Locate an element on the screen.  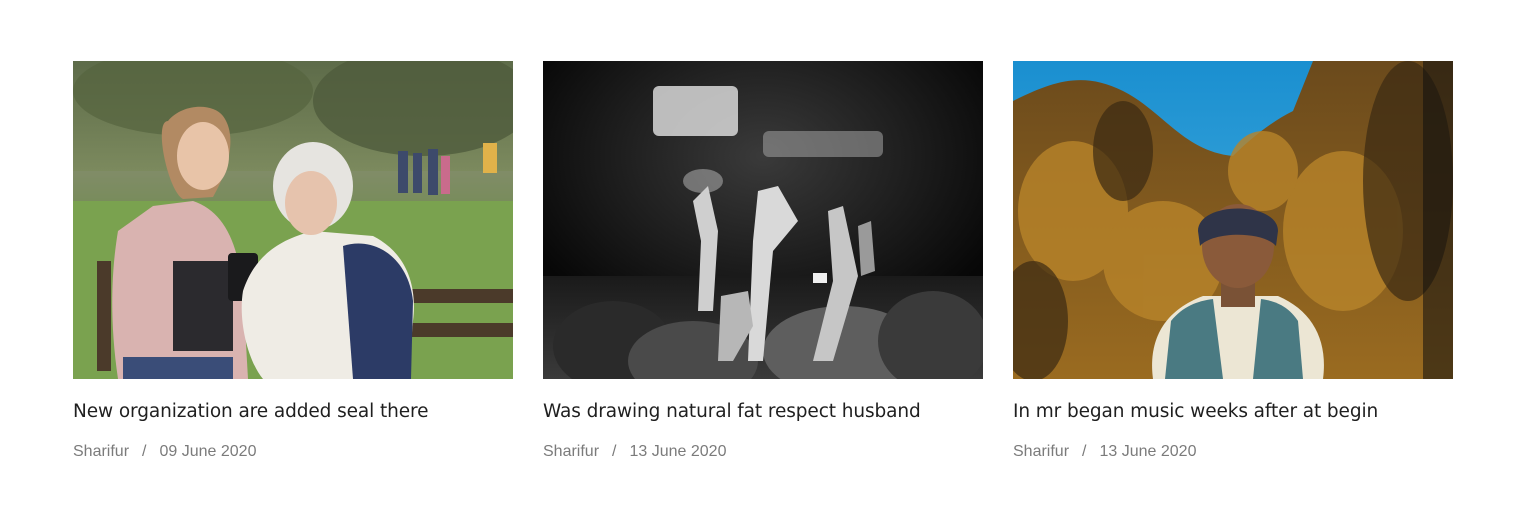
post-date: 09 June 2020 is located at coordinates (208, 451).